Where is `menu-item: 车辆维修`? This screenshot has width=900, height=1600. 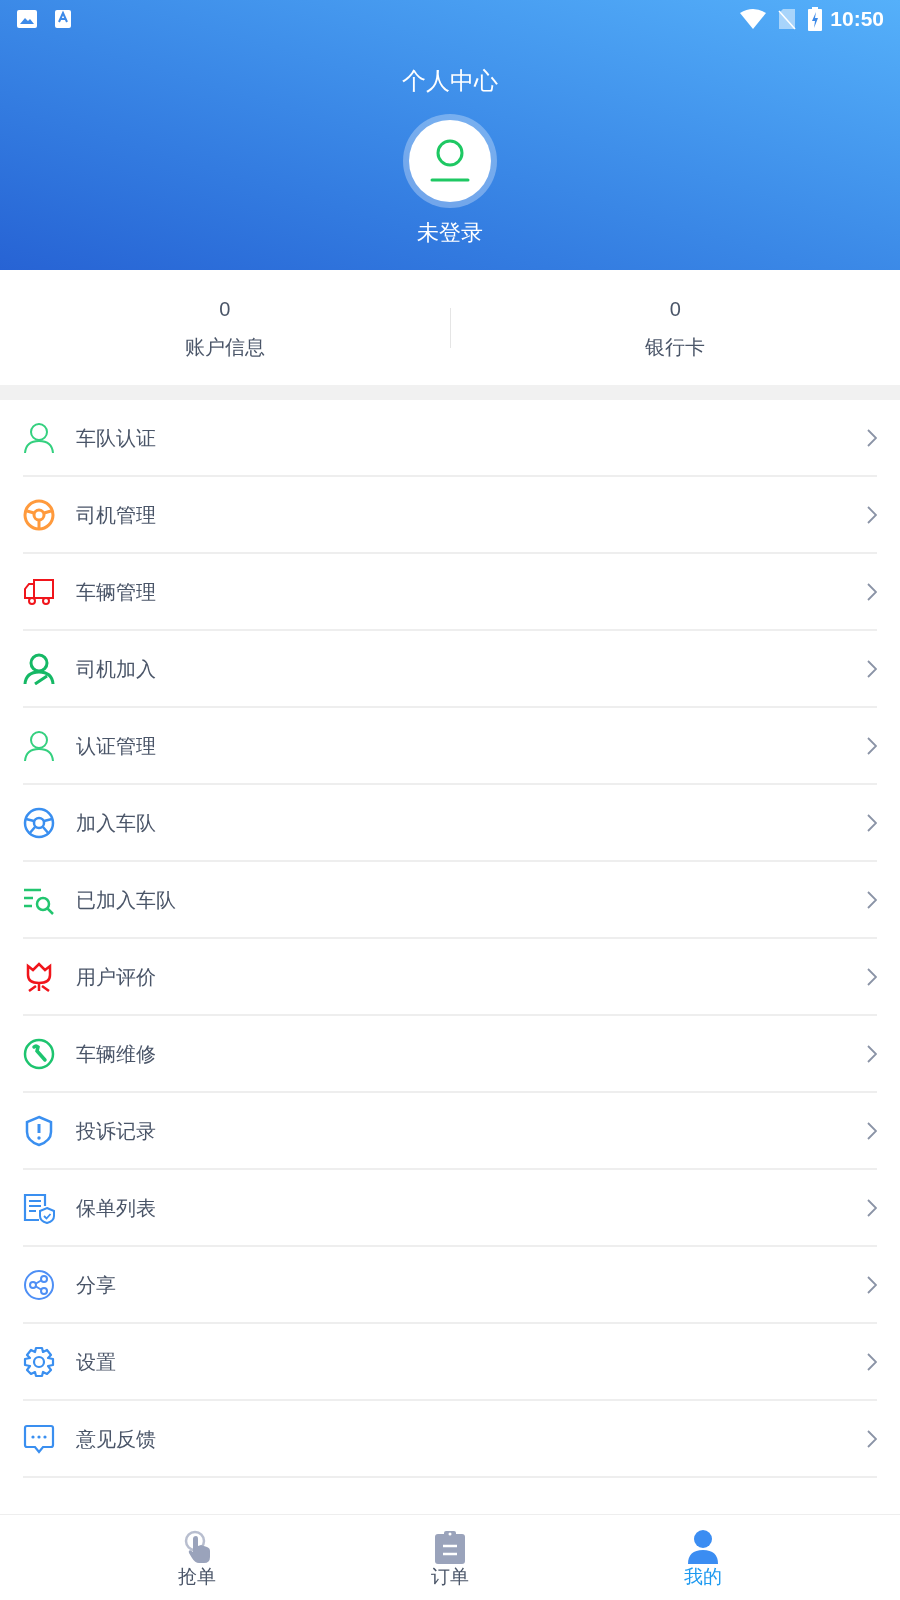 menu-item: 车辆维修 is located at coordinates (450, 1054).